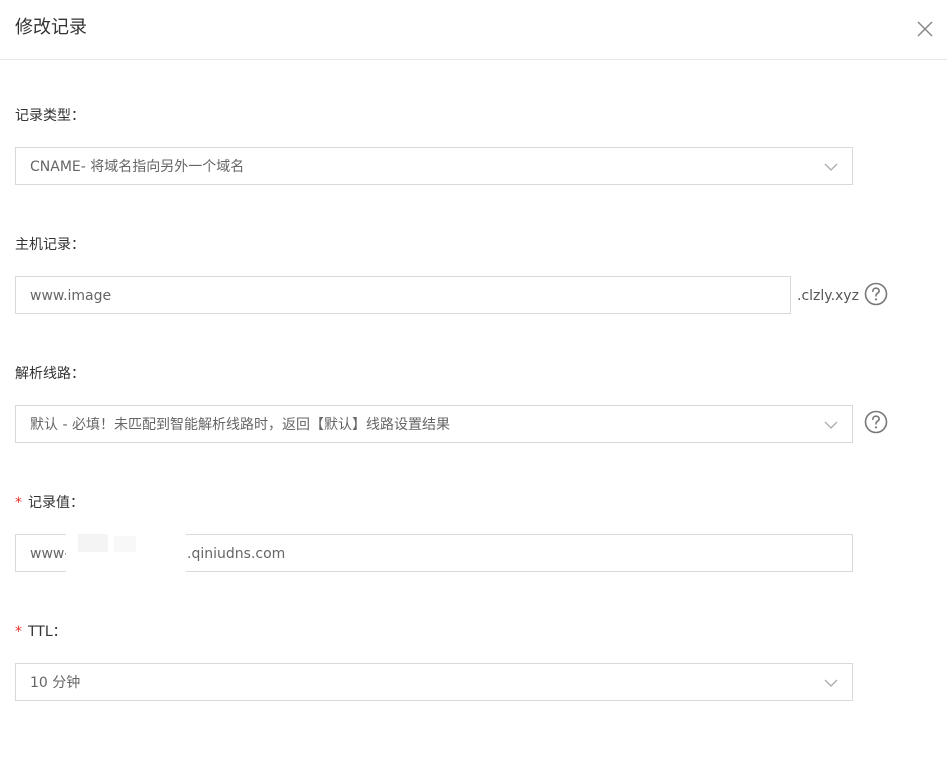 The width and height of the screenshot is (947, 777). I want to click on close-icon, so click(925, 29).